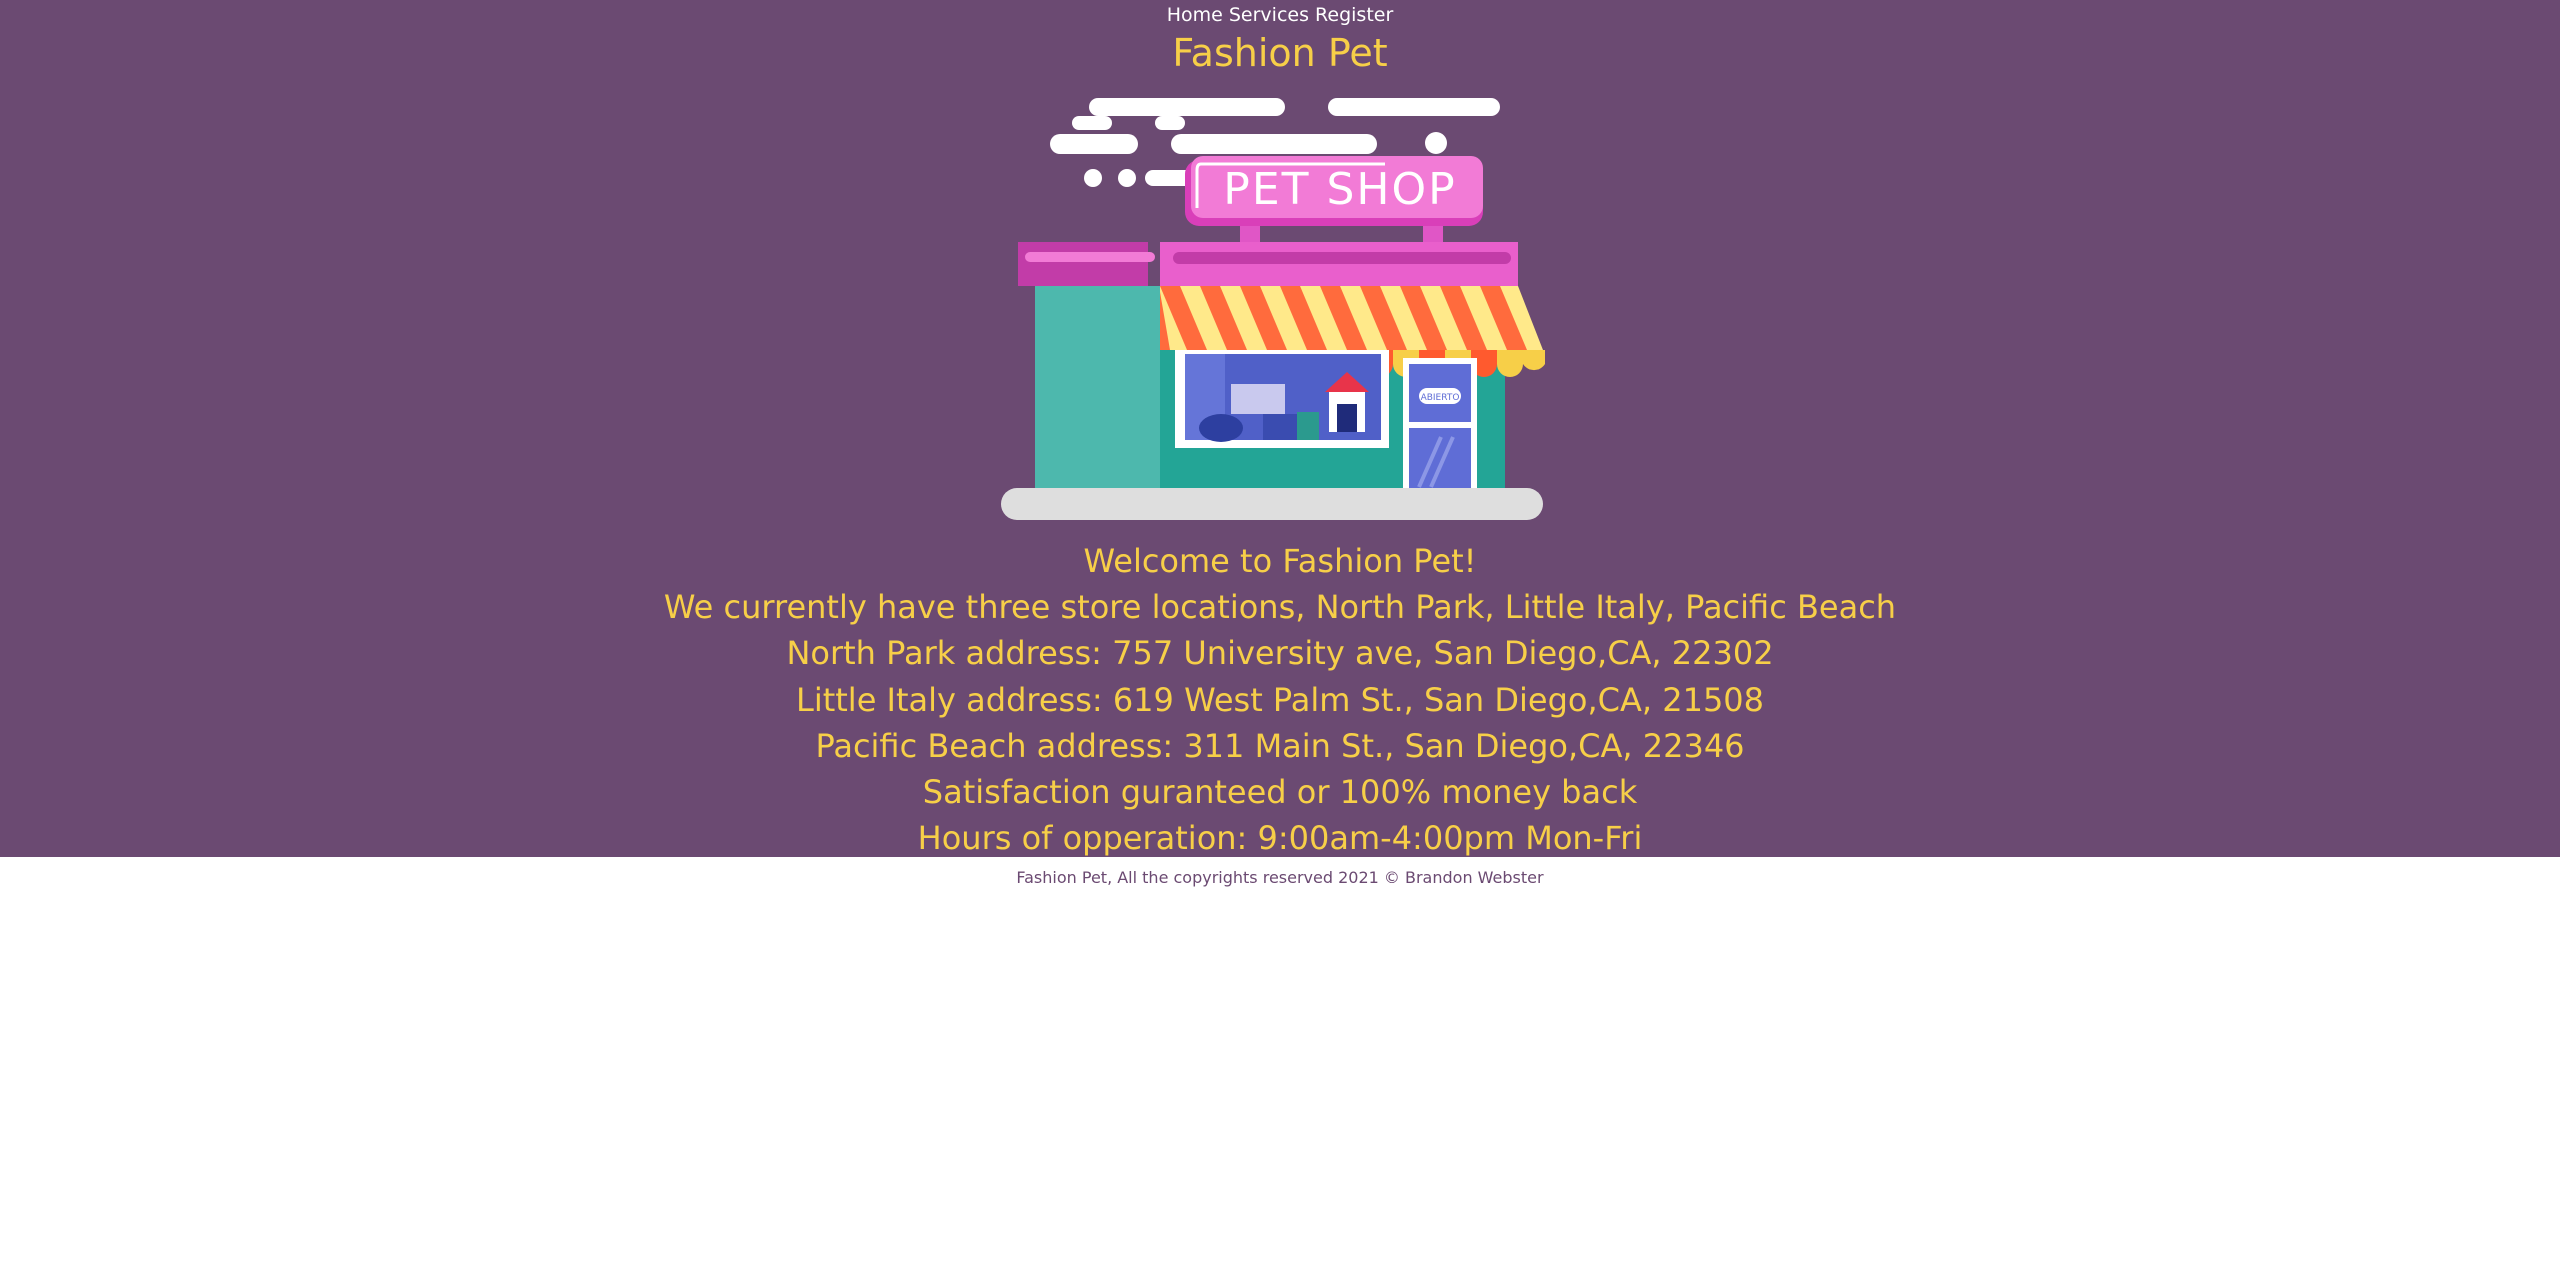  What do you see at coordinates (1280, 561) in the screenshot?
I see `welcome-text: Welcome to Fashion Pet!` at bounding box center [1280, 561].